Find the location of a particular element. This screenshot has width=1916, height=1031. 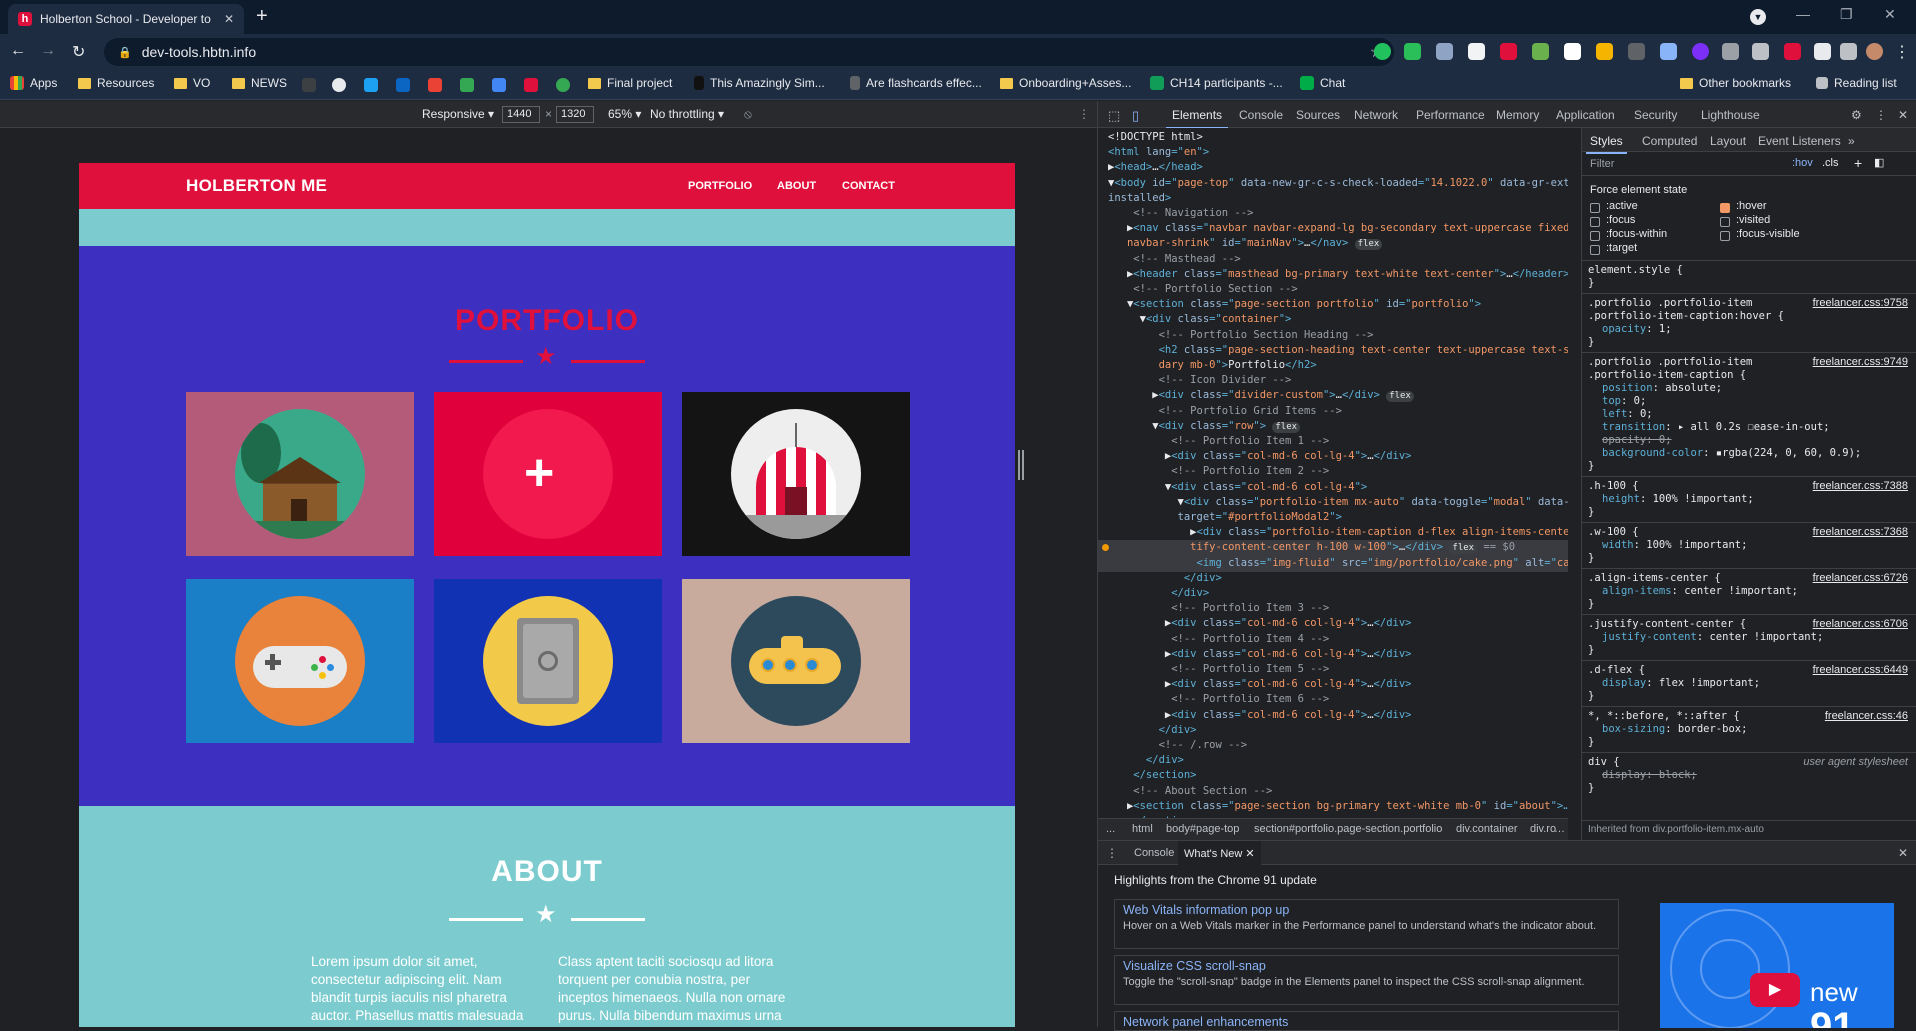

chrome-menu-icon: ⋮ is located at coordinates (1902, 52).